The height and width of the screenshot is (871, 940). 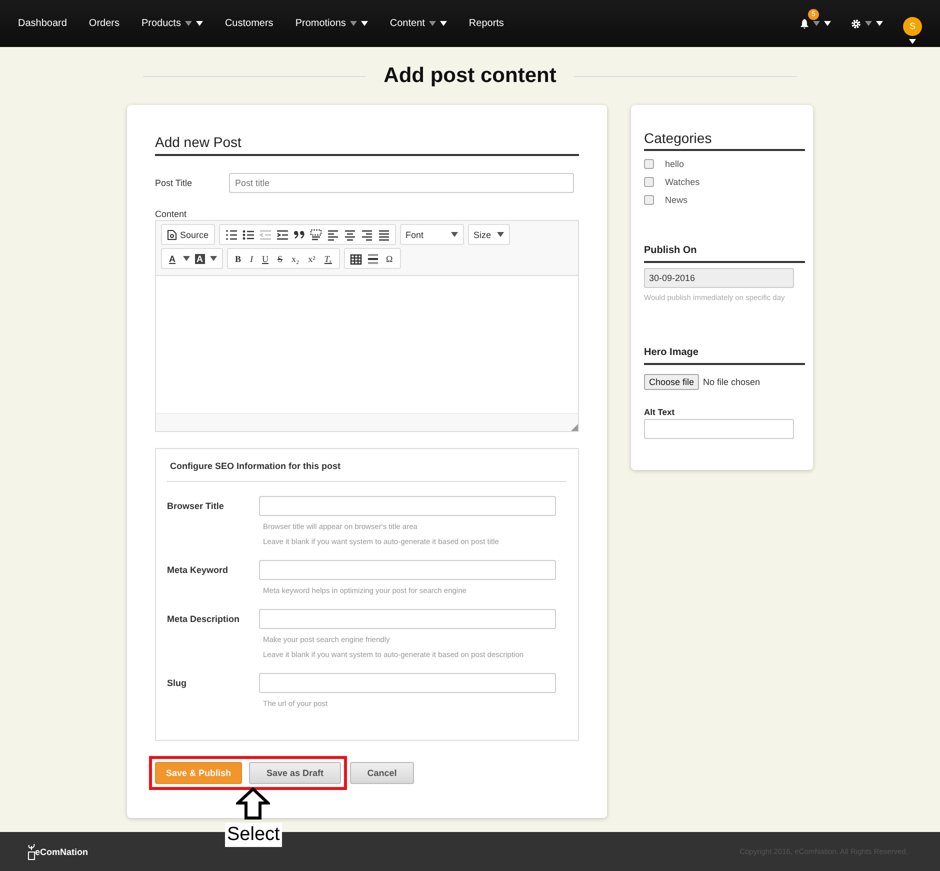 I want to click on post-title-field: Post title, so click(x=401, y=183).